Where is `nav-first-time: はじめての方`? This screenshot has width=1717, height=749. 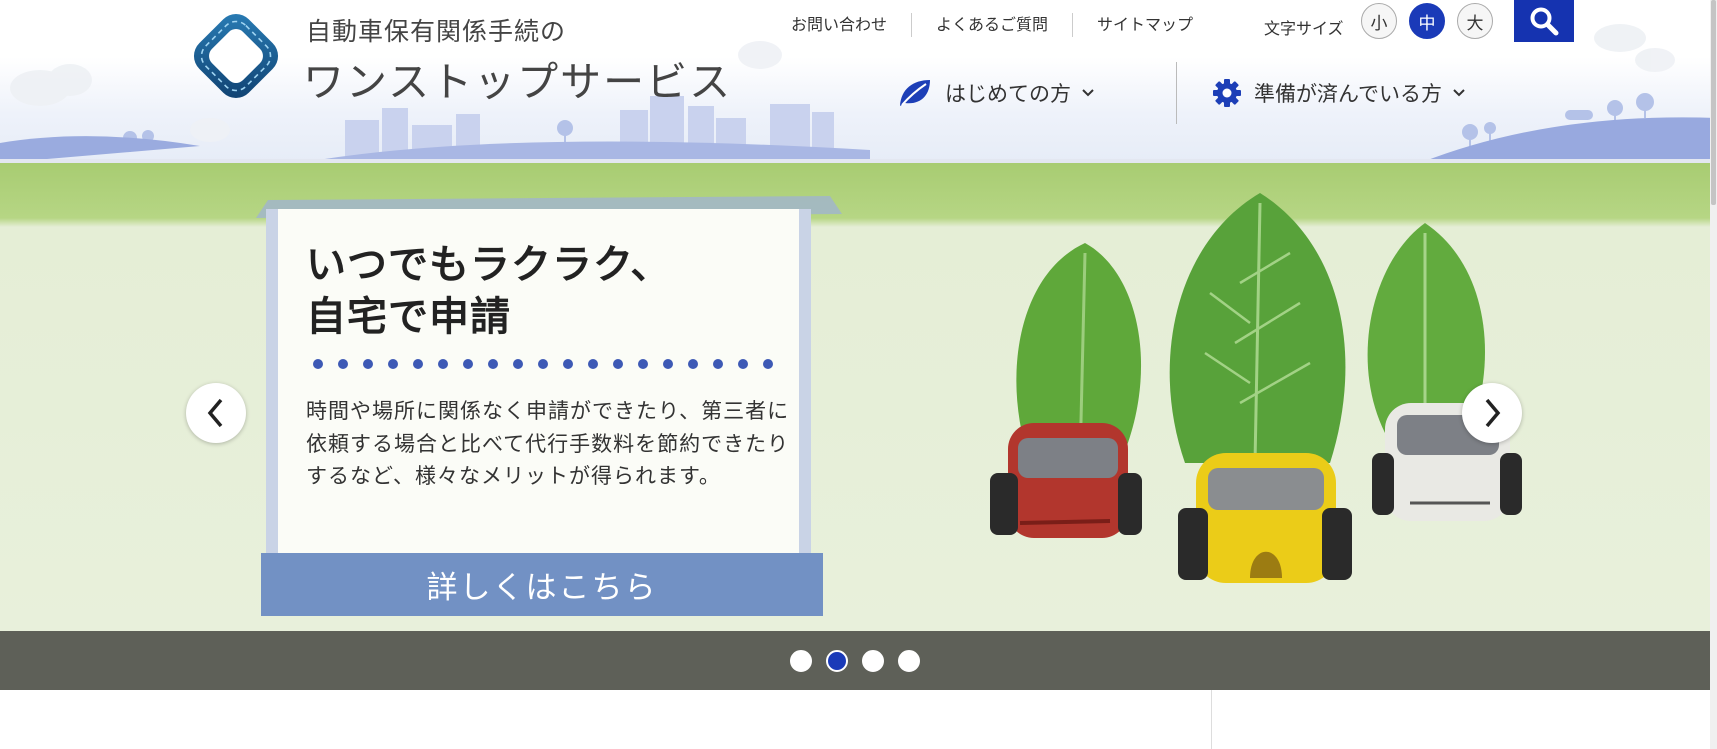
nav-first-time: はじめての方 is located at coordinates (996, 93).